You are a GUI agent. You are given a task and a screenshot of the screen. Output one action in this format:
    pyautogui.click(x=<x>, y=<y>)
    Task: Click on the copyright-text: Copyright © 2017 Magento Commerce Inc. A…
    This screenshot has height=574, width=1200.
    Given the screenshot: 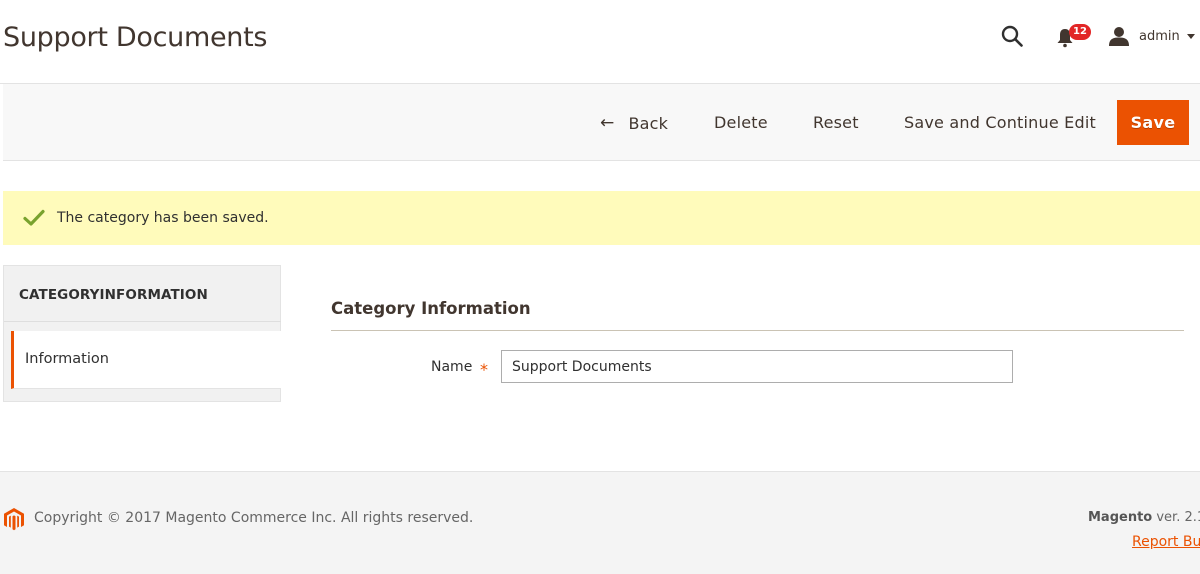 What is the action you would take?
    pyautogui.click(x=254, y=518)
    